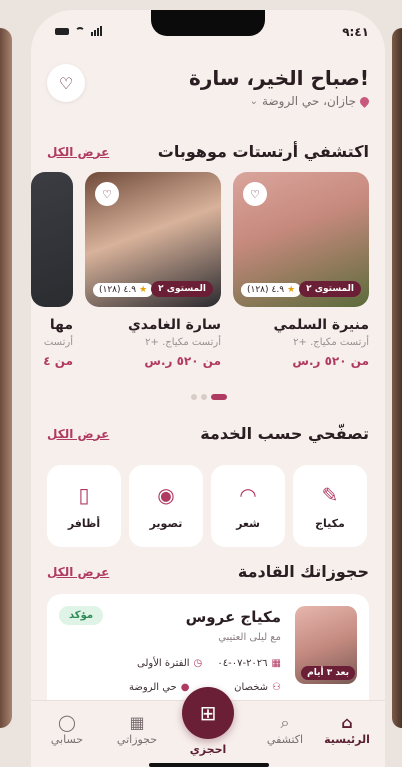 This screenshot has height=767, width=402. I want to click on service-makeup: ✎ مكياج, so click(330, 506).